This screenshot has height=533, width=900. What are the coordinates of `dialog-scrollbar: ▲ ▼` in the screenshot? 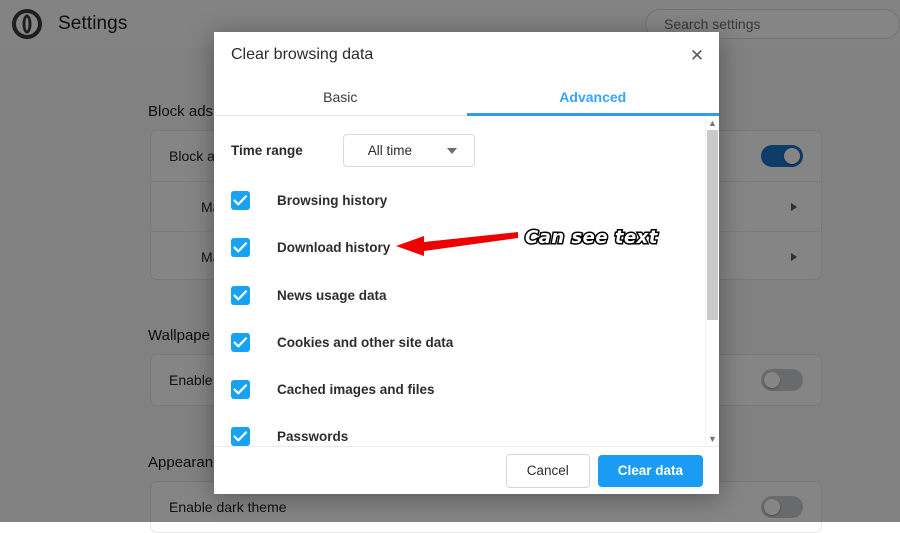 It's located at (712, 281).